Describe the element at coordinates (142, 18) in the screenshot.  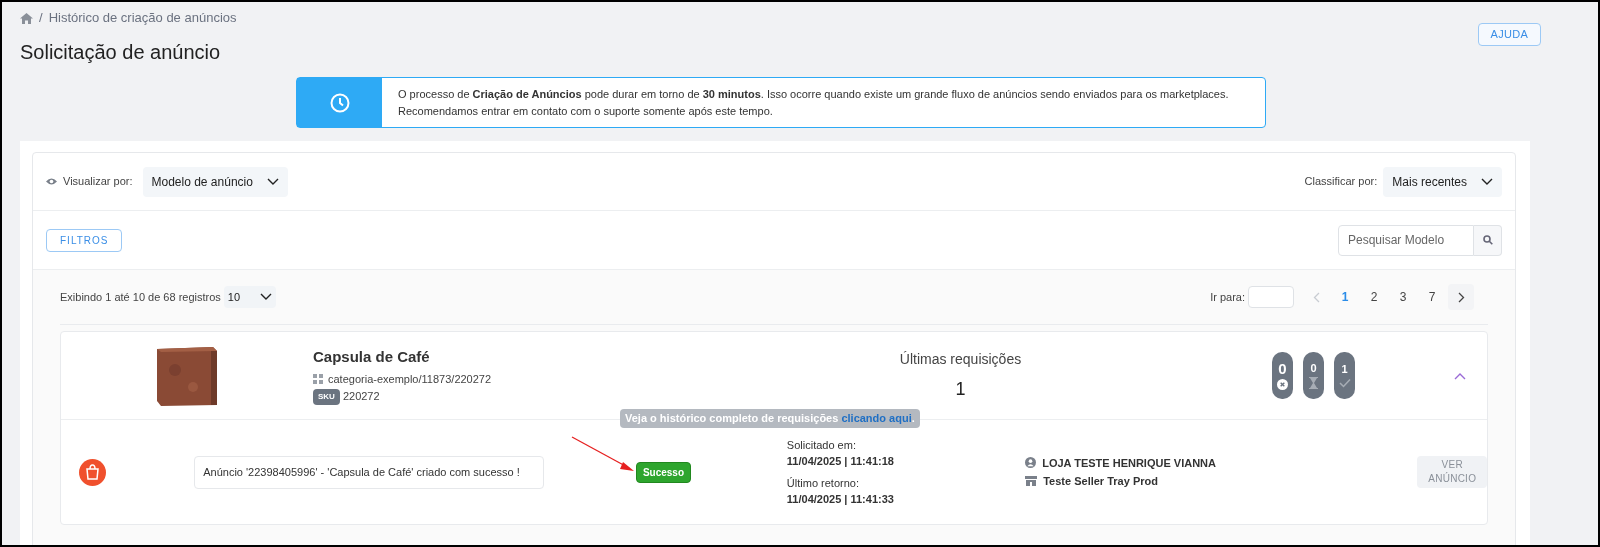
I see `breadcrumb-link: Histórico de criação de anúncios` at that location.